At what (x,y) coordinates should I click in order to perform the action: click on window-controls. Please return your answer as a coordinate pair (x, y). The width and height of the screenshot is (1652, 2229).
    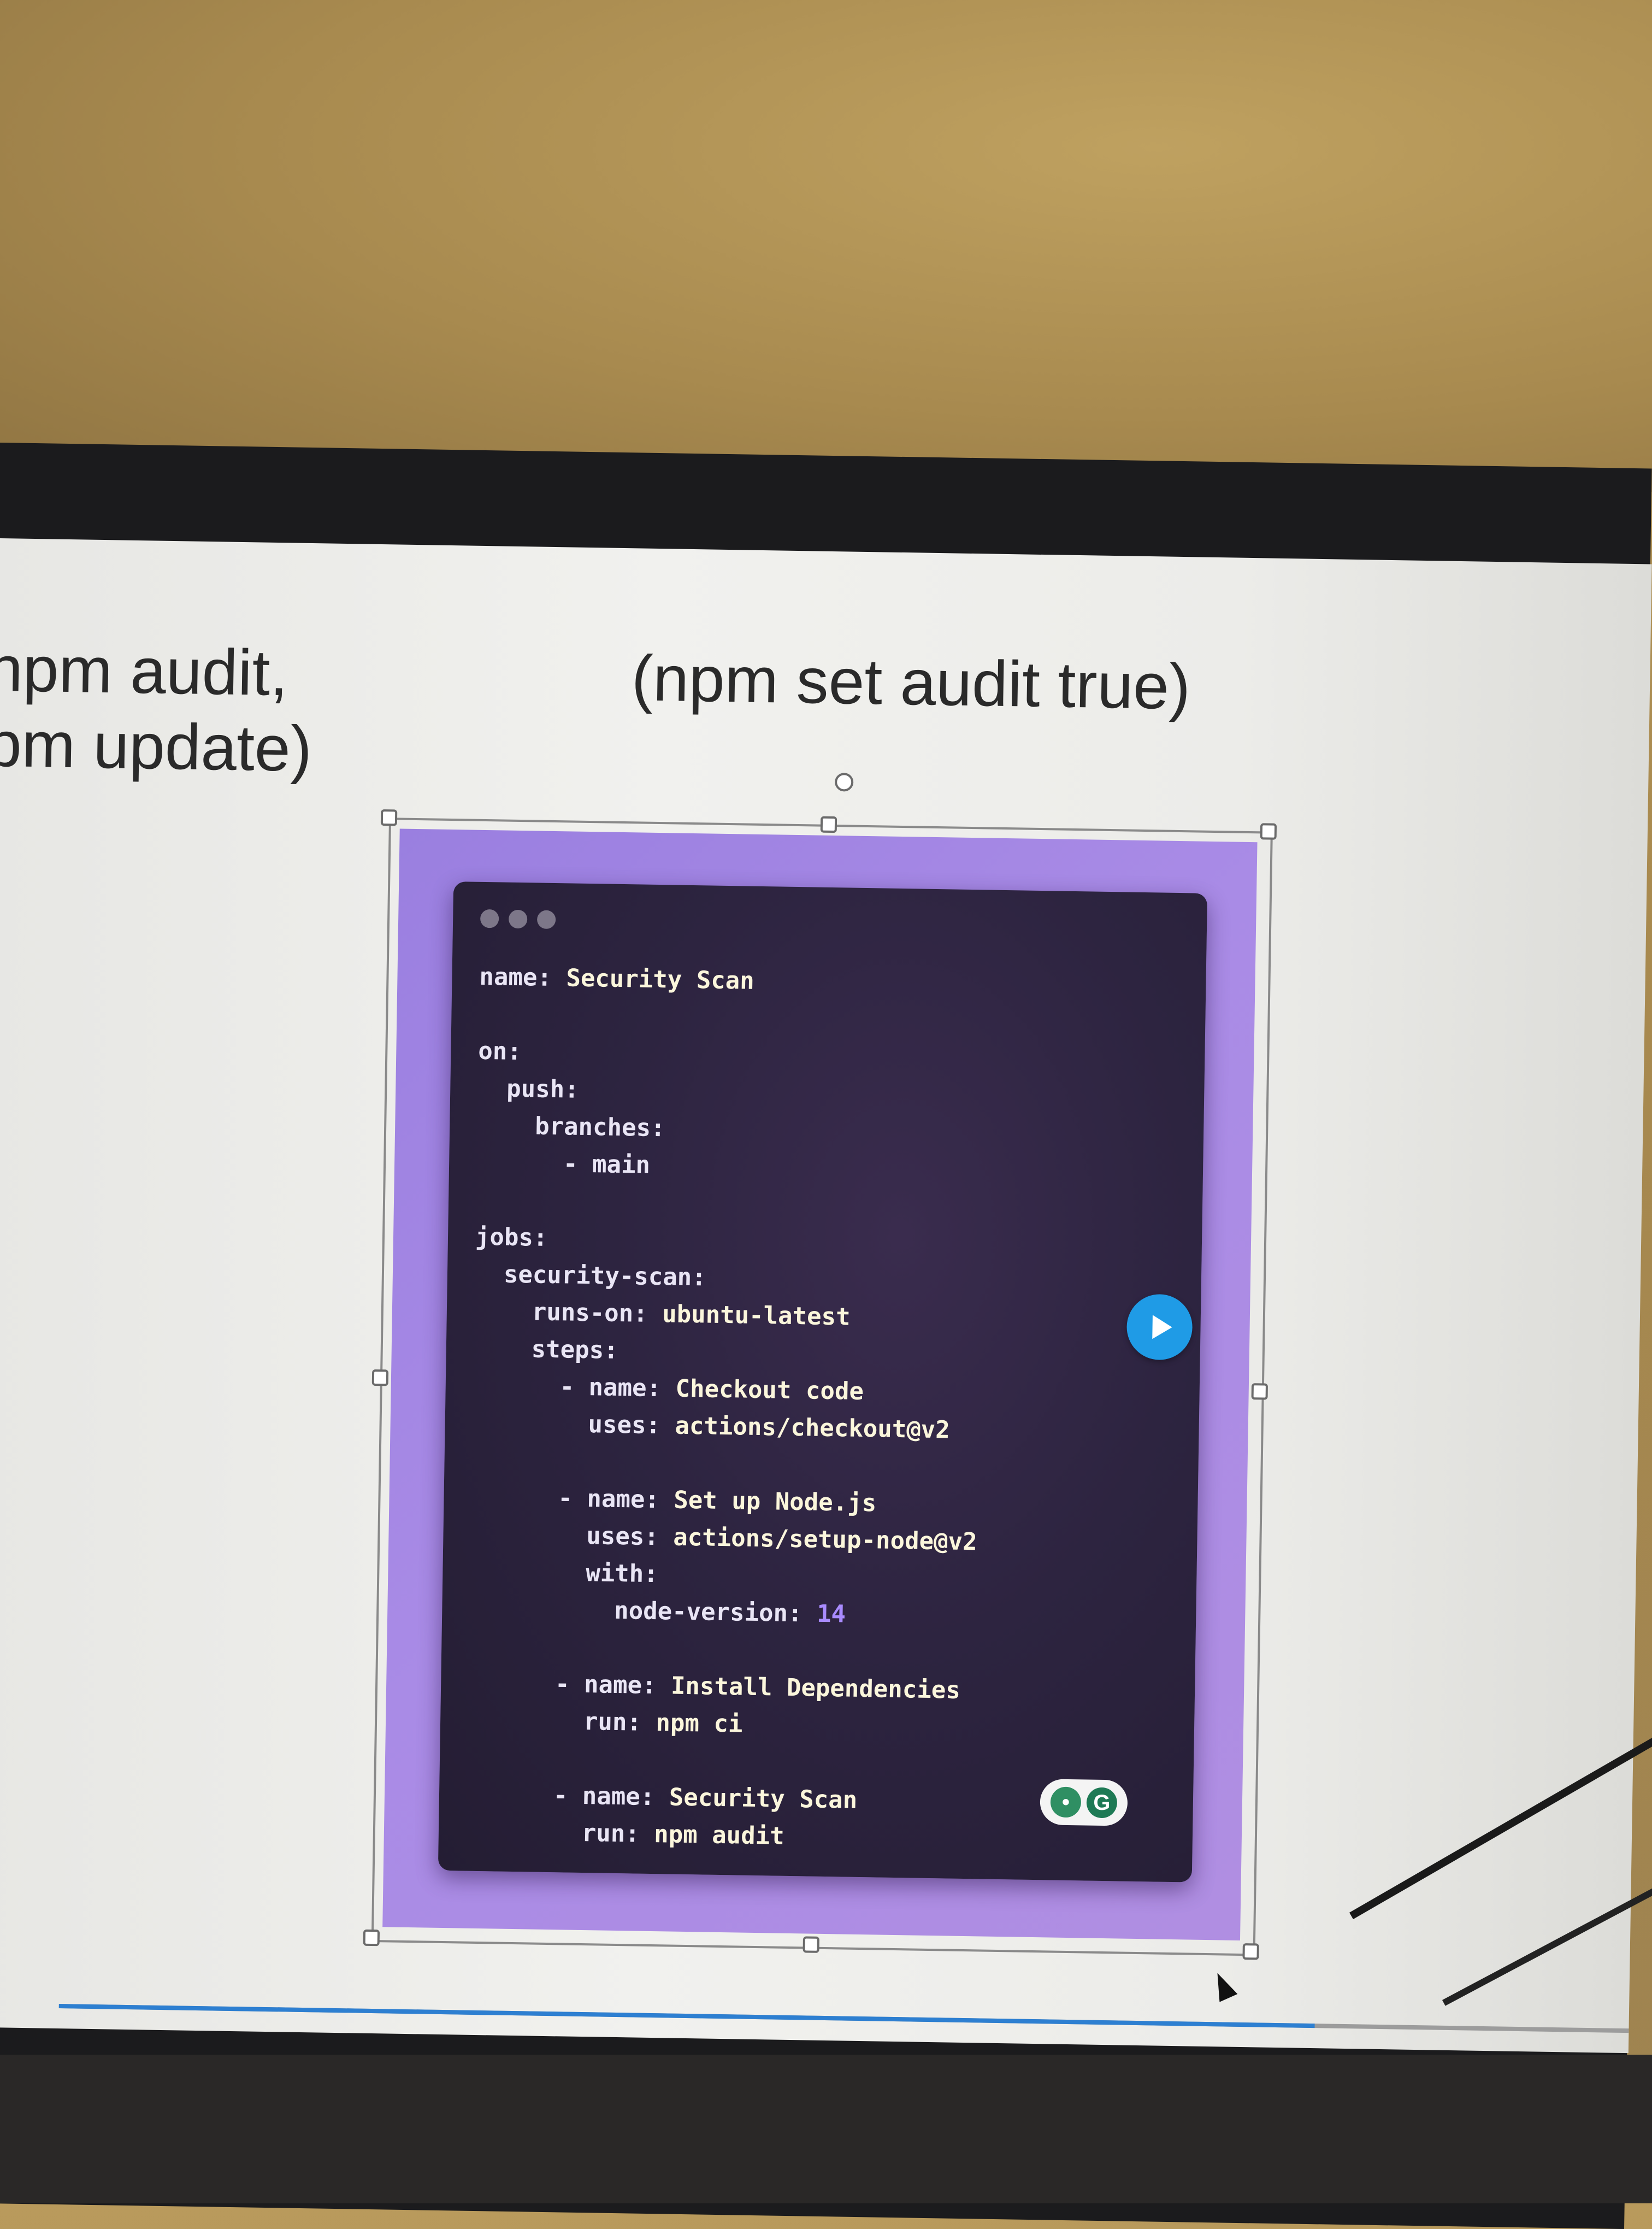
    Looking at the image, I should click on (518, 920).